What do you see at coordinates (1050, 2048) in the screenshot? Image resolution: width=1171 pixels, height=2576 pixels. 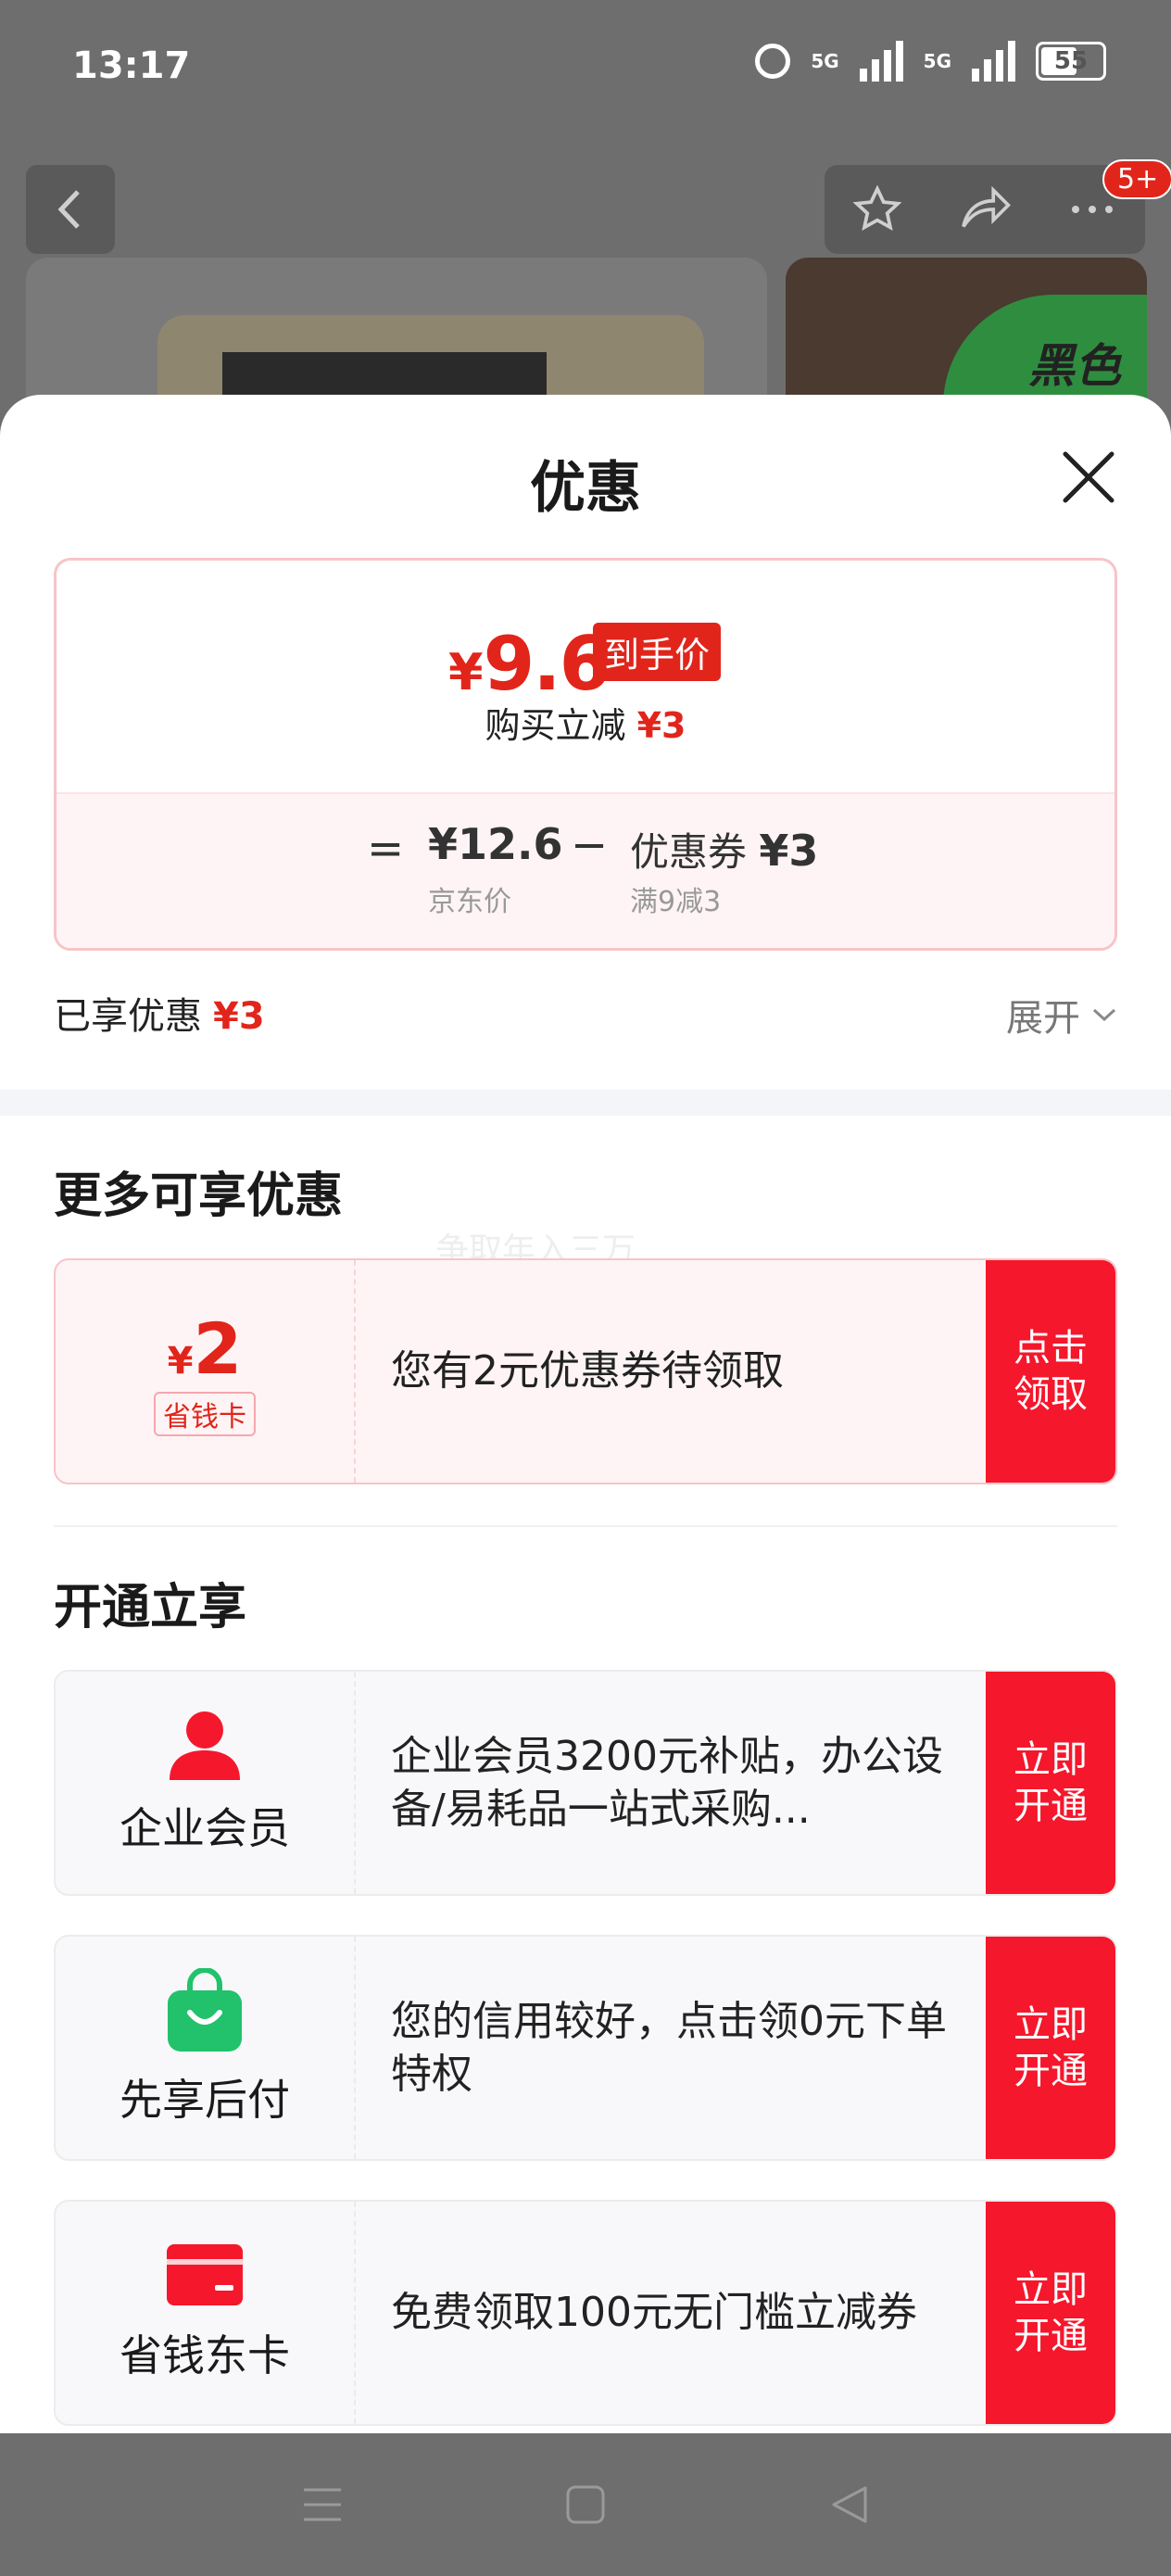 I see `open-pay-later-button: 立即 开通` at bounding box center [1050, 2048].